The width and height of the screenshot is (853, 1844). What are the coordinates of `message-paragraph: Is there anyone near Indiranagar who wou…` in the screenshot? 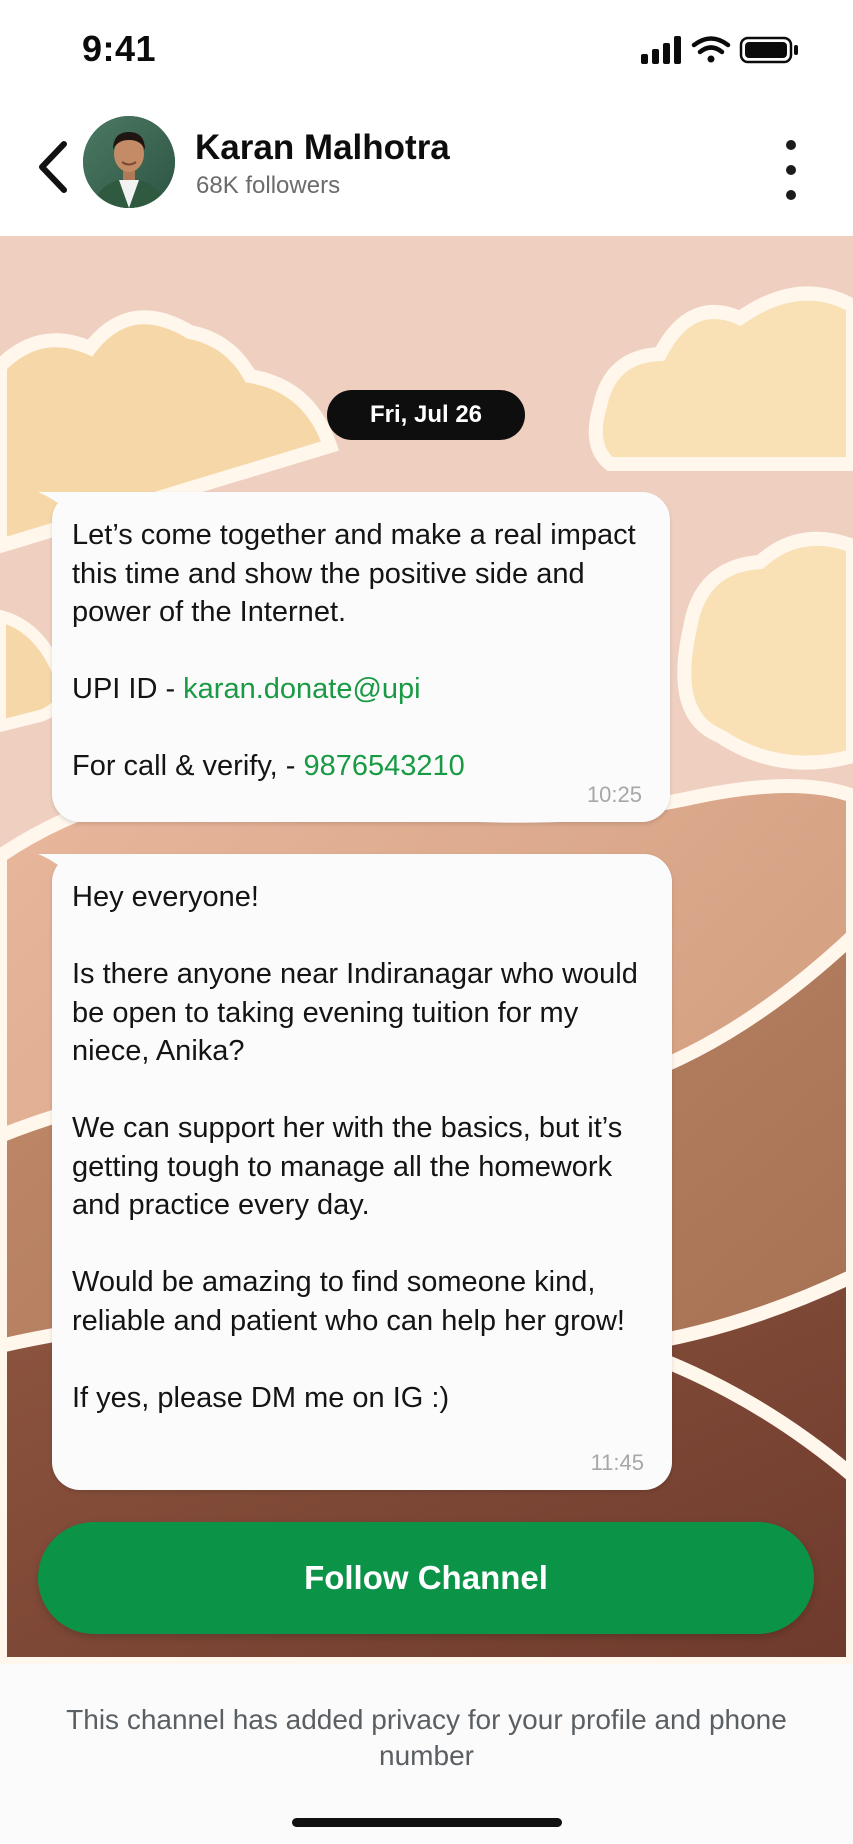 It's located at (355, 1012).